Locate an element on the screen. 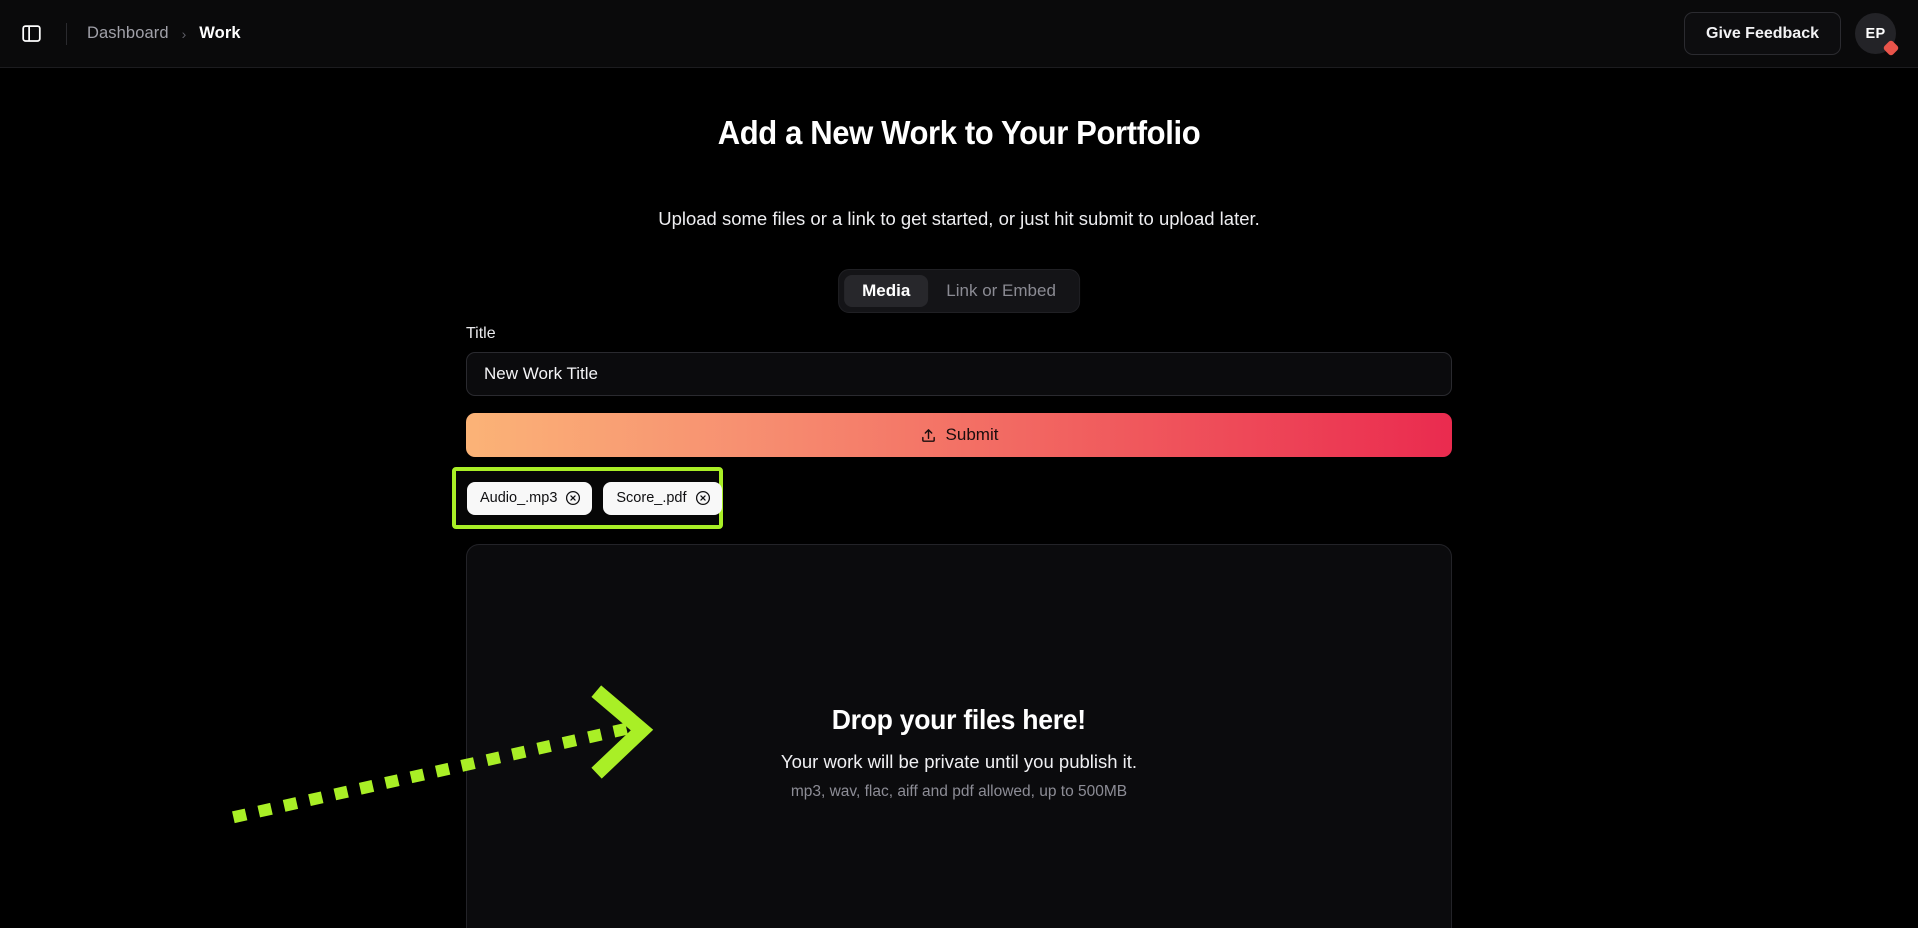 This screenshot has height=928, width=1918. page-title: Add a New Work to Your Portfolio is located at coordinates (959, 132).